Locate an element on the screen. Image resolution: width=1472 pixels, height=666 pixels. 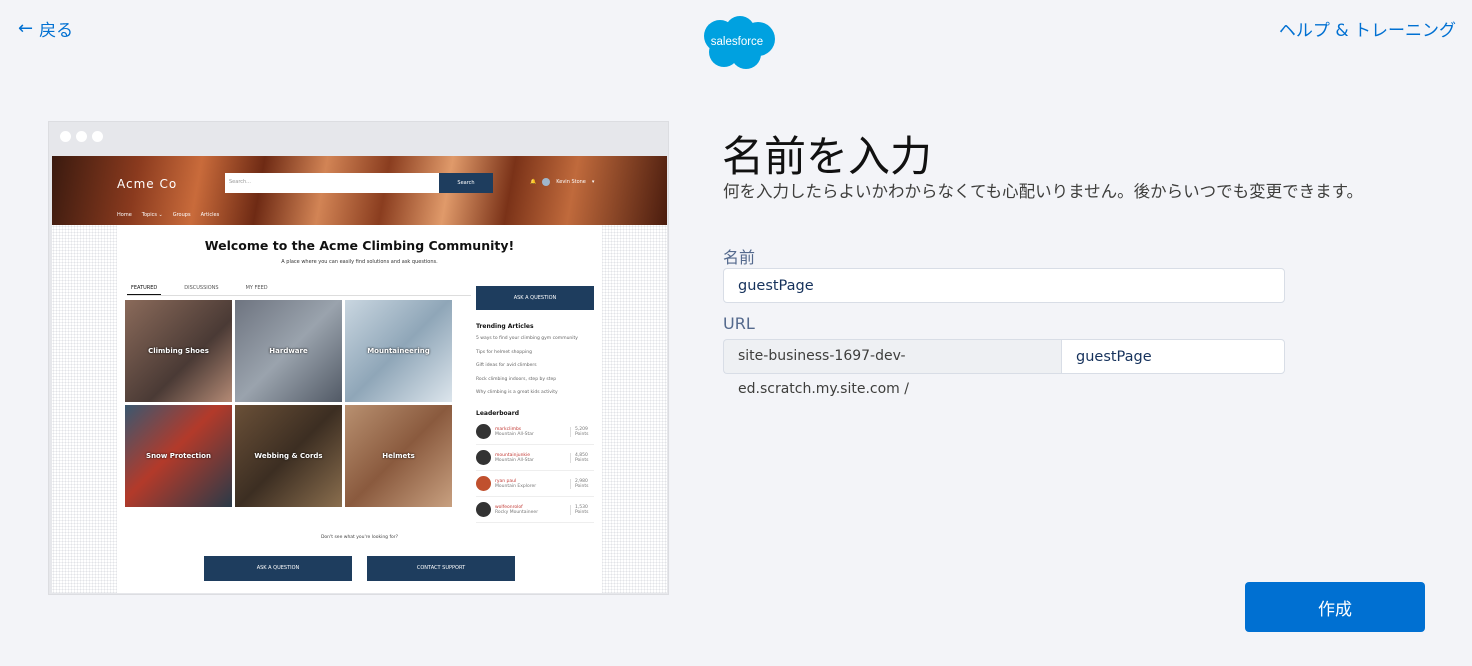
salesforce-logo: salesforce is located at coordinates (737, 43).